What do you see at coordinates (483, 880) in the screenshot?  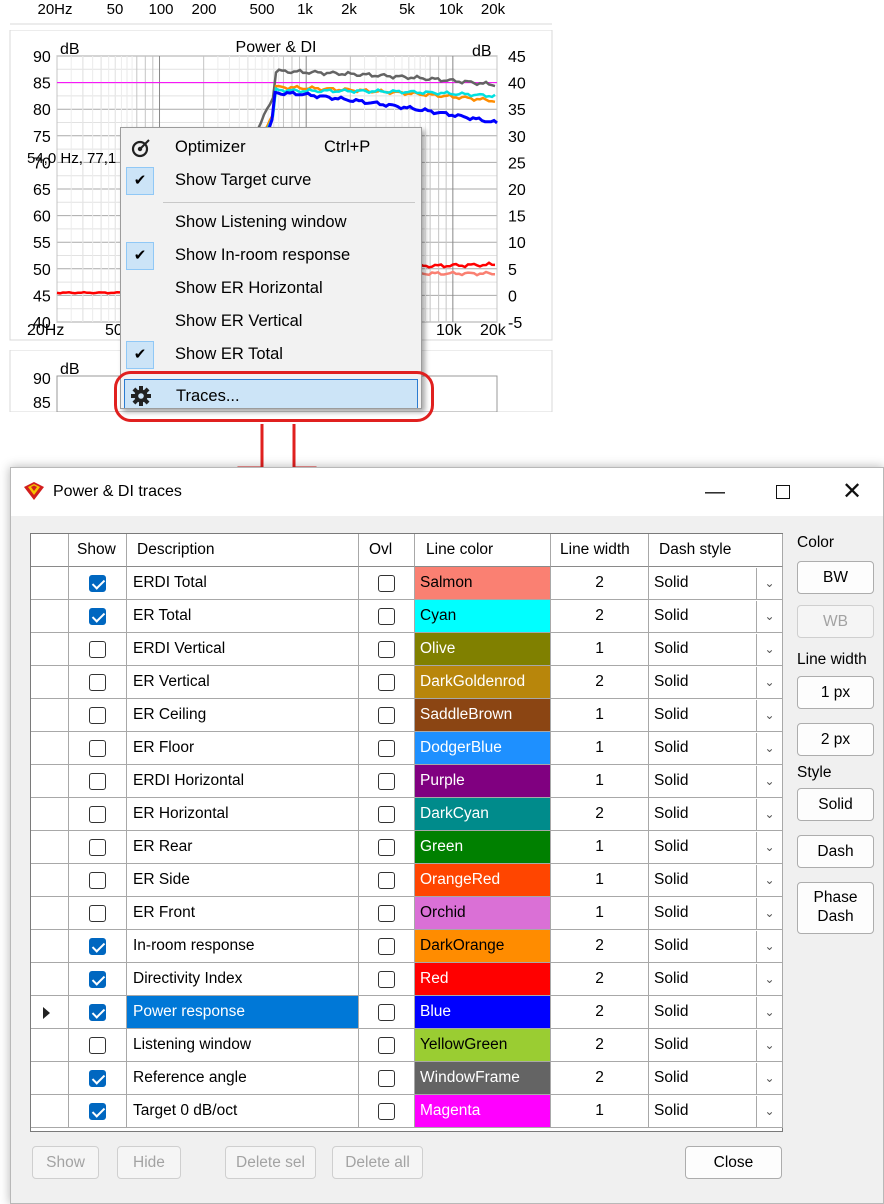 I see `line-color-cell: OrangeRed` at bounding box center [483, 880].